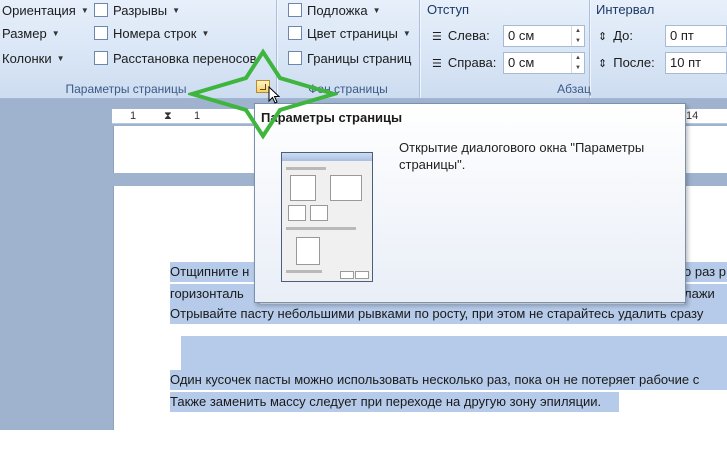 The width and height of the screenshot is (727, 472). What do you see at coordinates (263, 94) in the screenshot?
I see `annotation-star-icon` at bounding box center [263, 94].